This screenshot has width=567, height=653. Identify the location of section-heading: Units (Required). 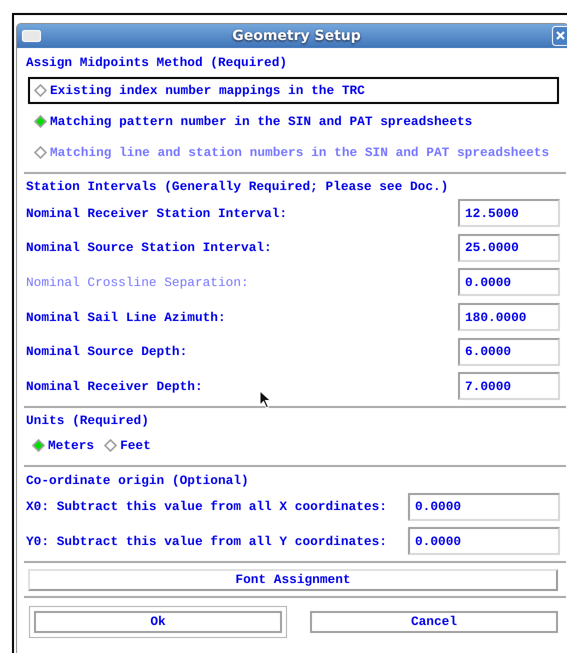
(88, 420).